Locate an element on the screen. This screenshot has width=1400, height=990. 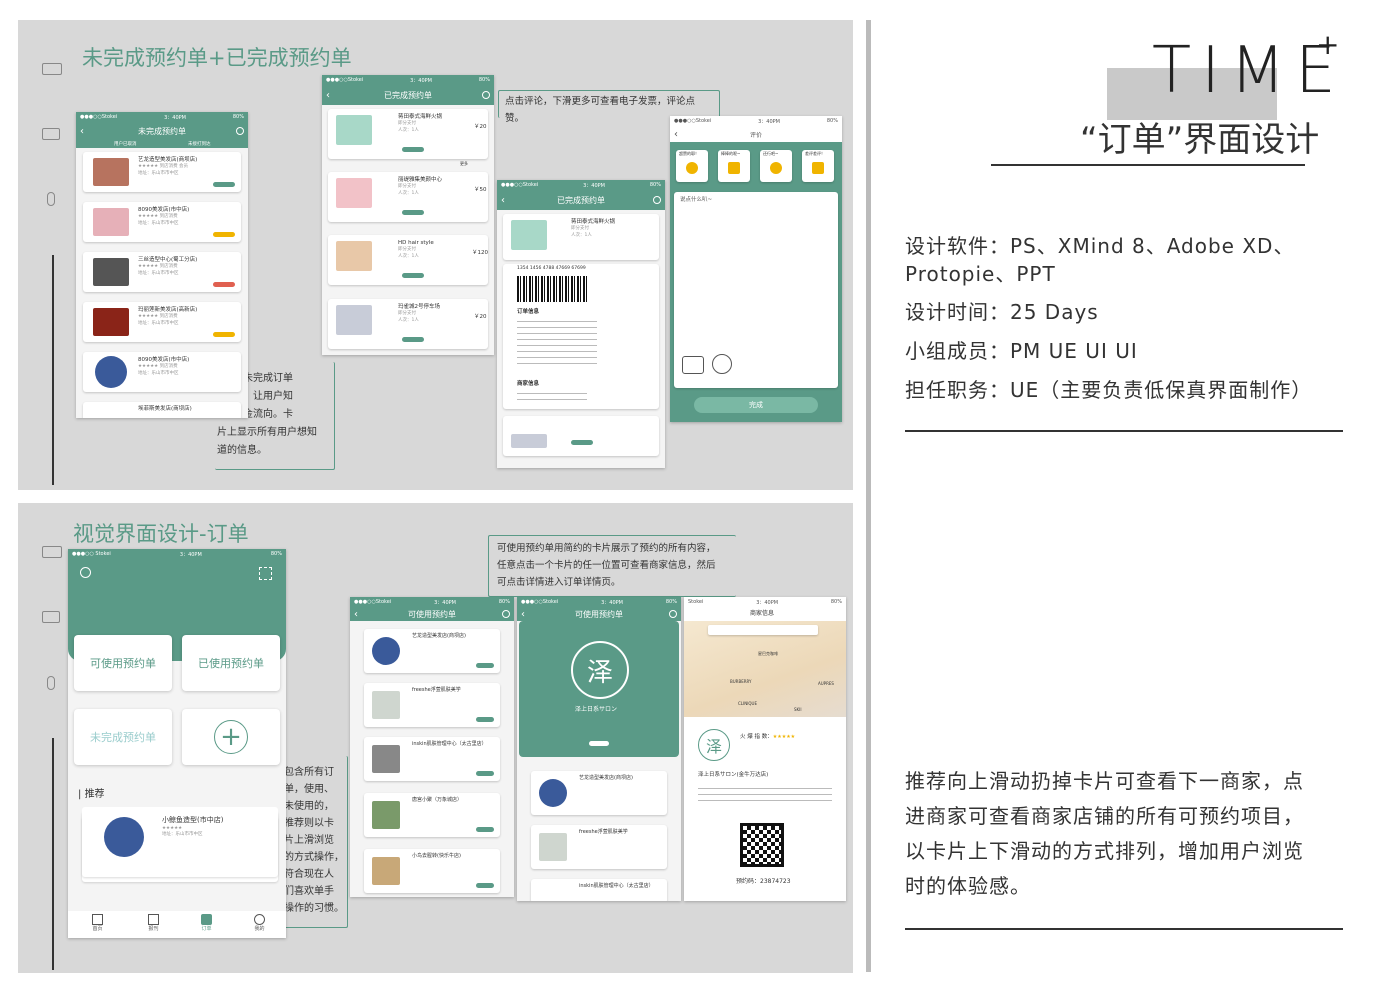
incomplete-orders-button: 未完成预约单 is located at coordinates (123, 737).